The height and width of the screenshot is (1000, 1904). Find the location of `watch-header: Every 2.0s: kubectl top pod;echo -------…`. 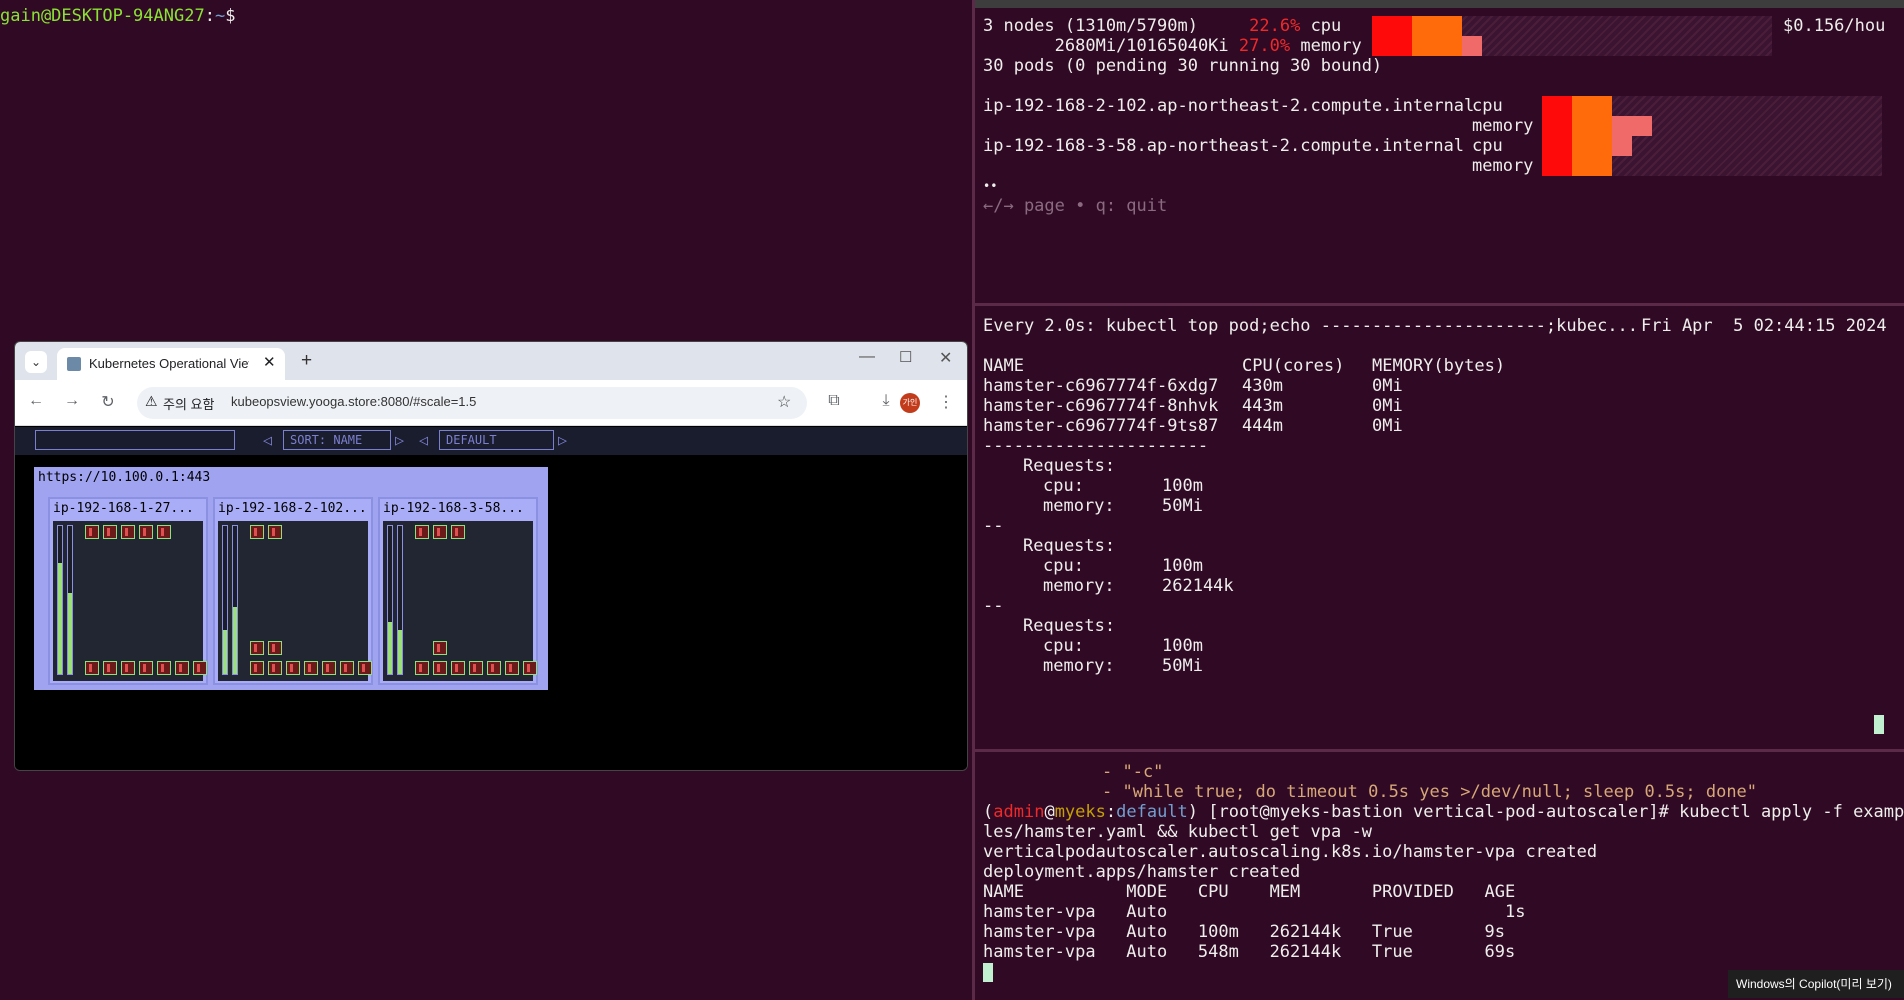

watch-header: Every 2.0s: kubectl top pod;echo -------… is located at coordinates (1311, 326).